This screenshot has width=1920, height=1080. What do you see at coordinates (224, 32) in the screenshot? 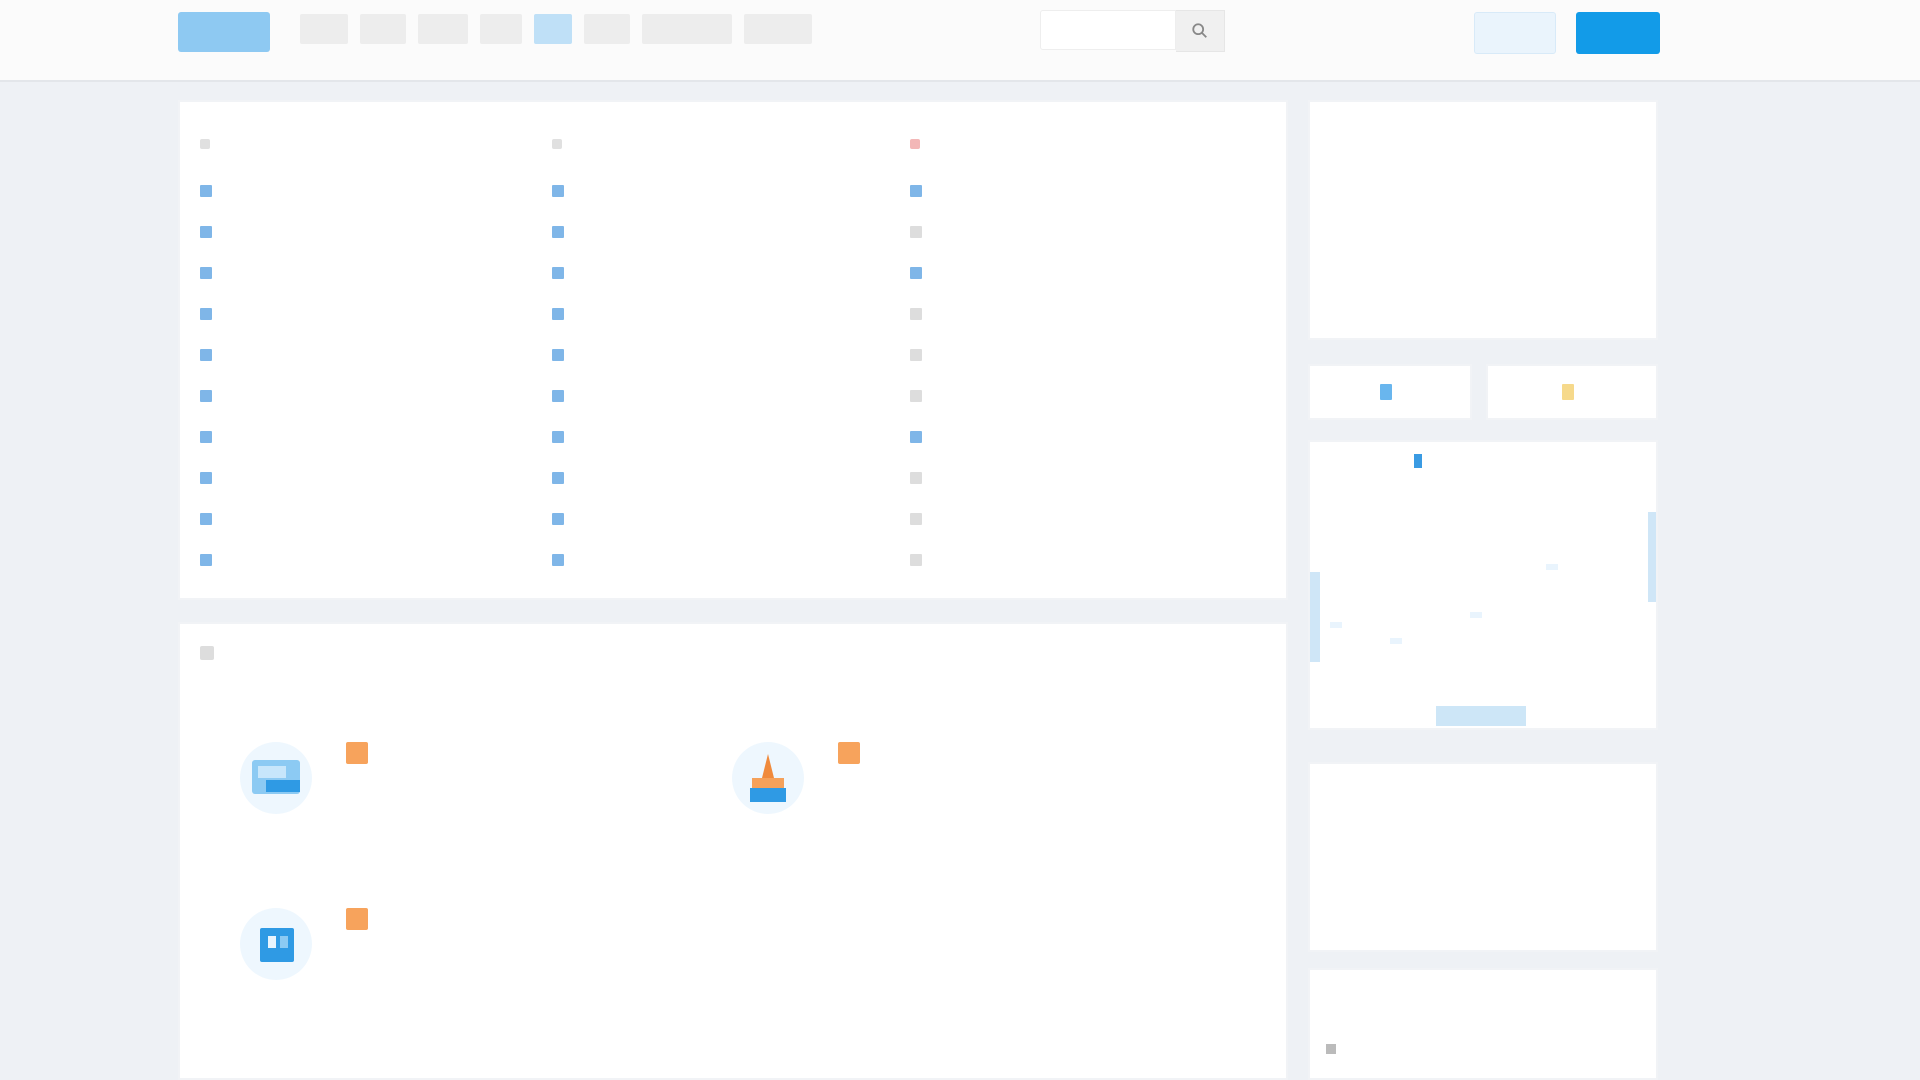
I see `site-logo` at bounding box center [224, 32].